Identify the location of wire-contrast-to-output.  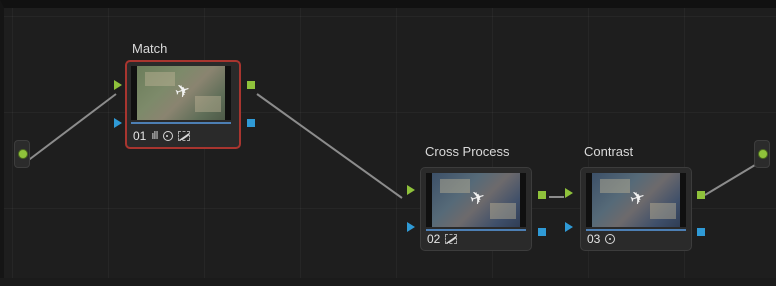
(732, 178).